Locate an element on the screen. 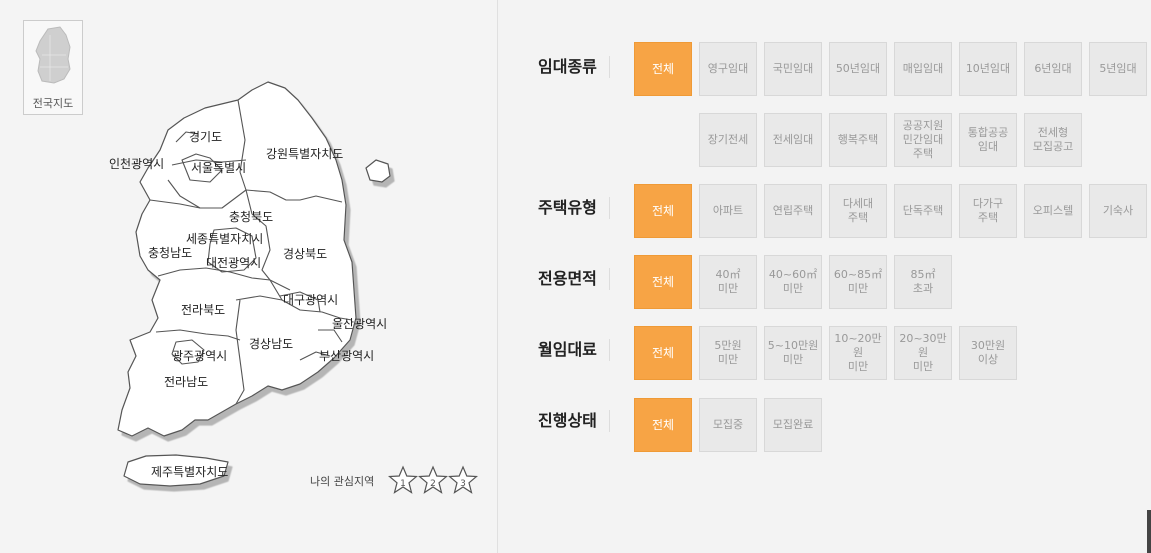 This screenshot has width=1151, height=553. rental-type-option: 10년임대 is located at coordinates (988, 69).